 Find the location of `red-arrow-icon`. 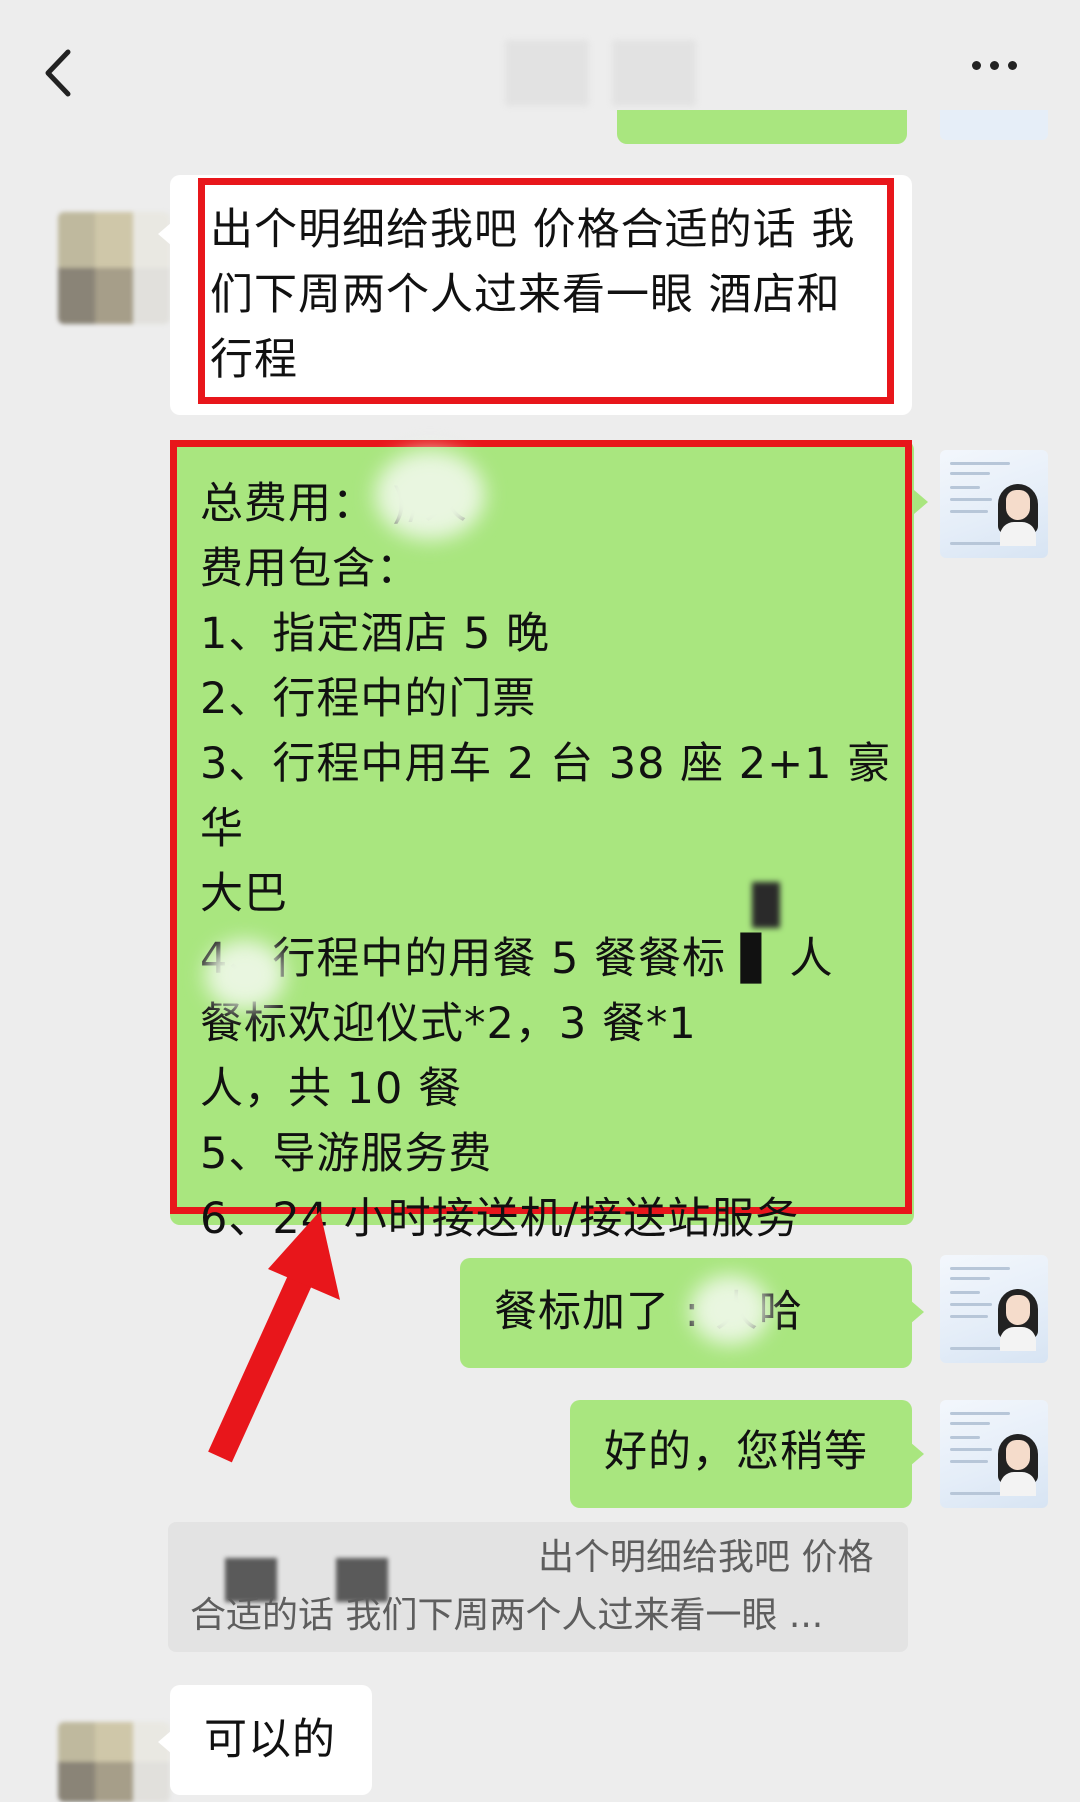

red-arrow-icon is located at coordinates (274, 1337).